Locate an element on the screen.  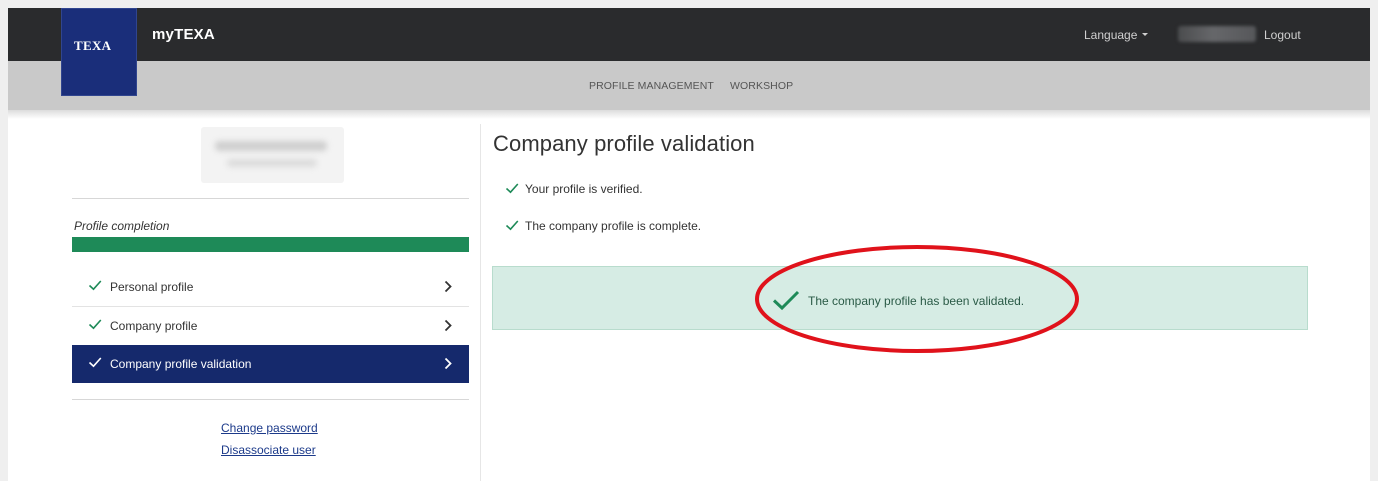
sidebar-item-label: Company profile is located at coordinates (154, 326).